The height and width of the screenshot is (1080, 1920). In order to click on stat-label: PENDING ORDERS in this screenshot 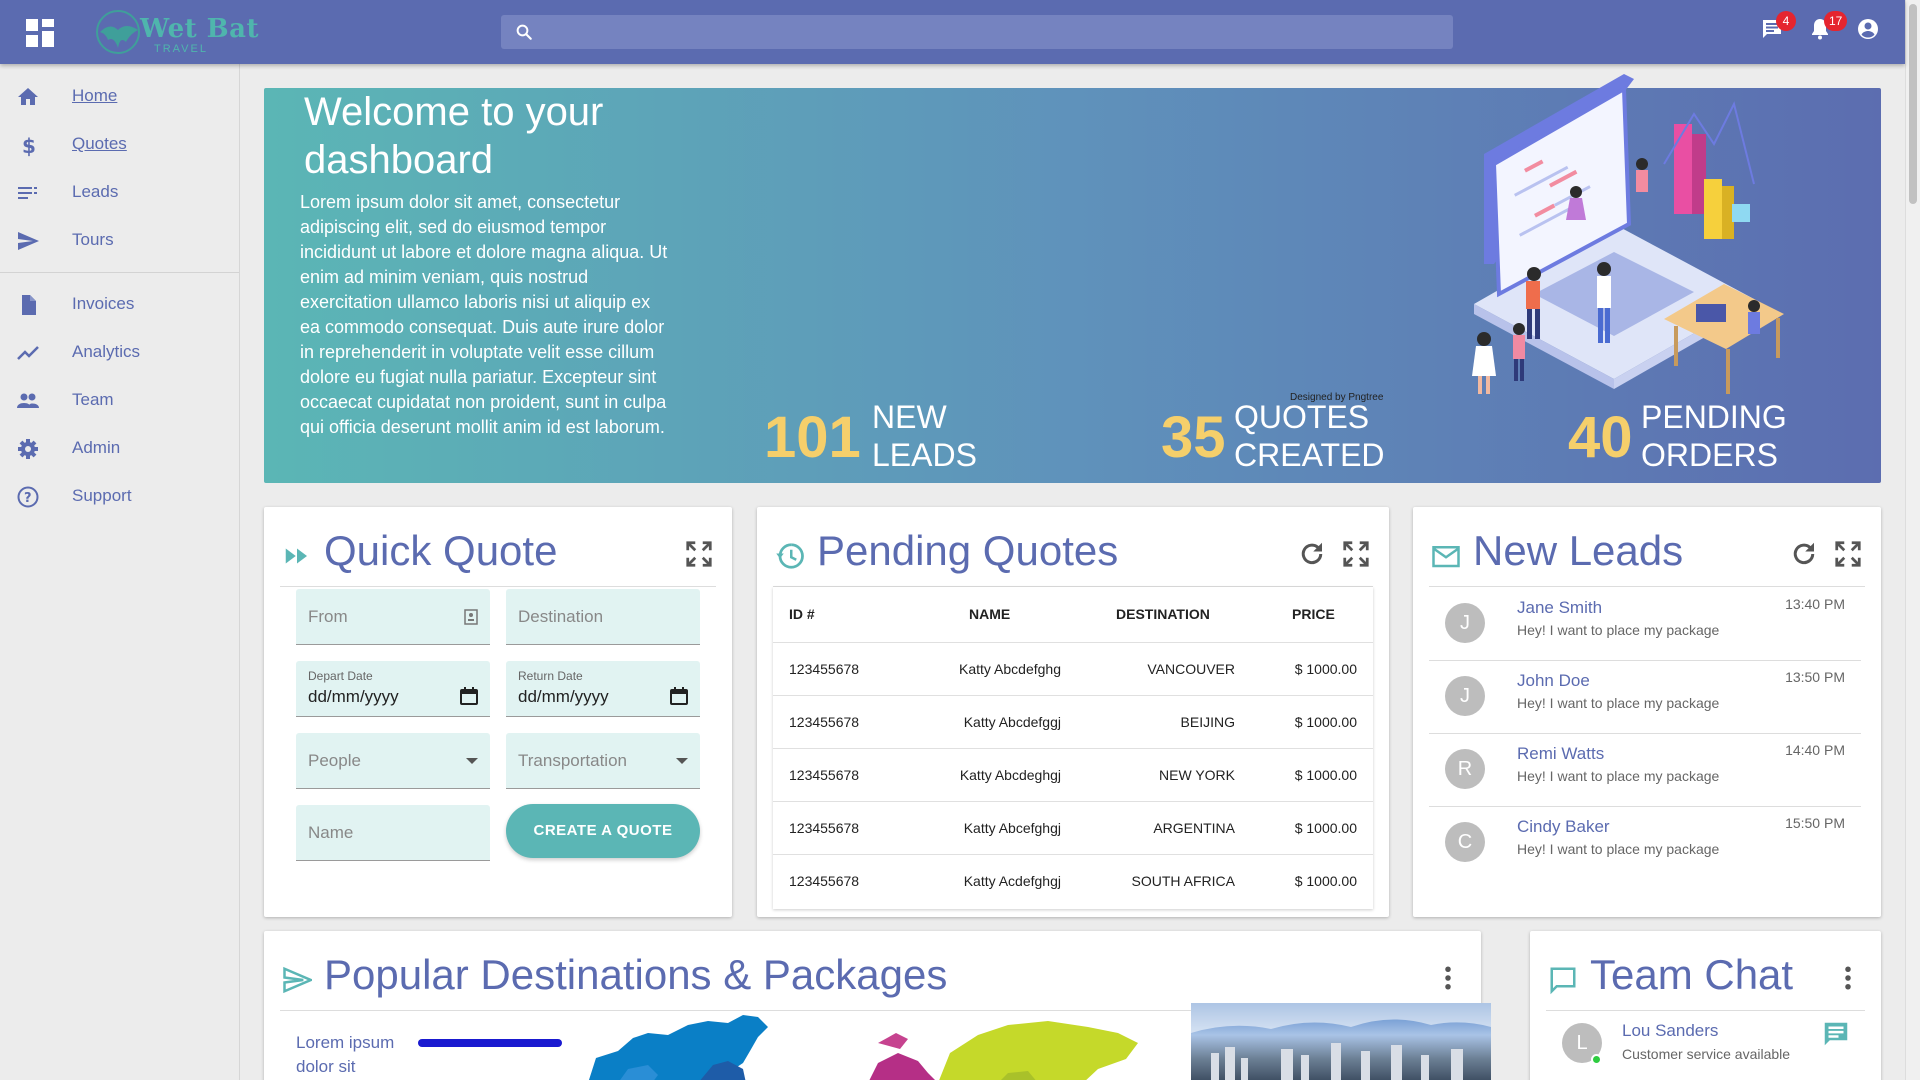, I will do `click(1714, 436)`.